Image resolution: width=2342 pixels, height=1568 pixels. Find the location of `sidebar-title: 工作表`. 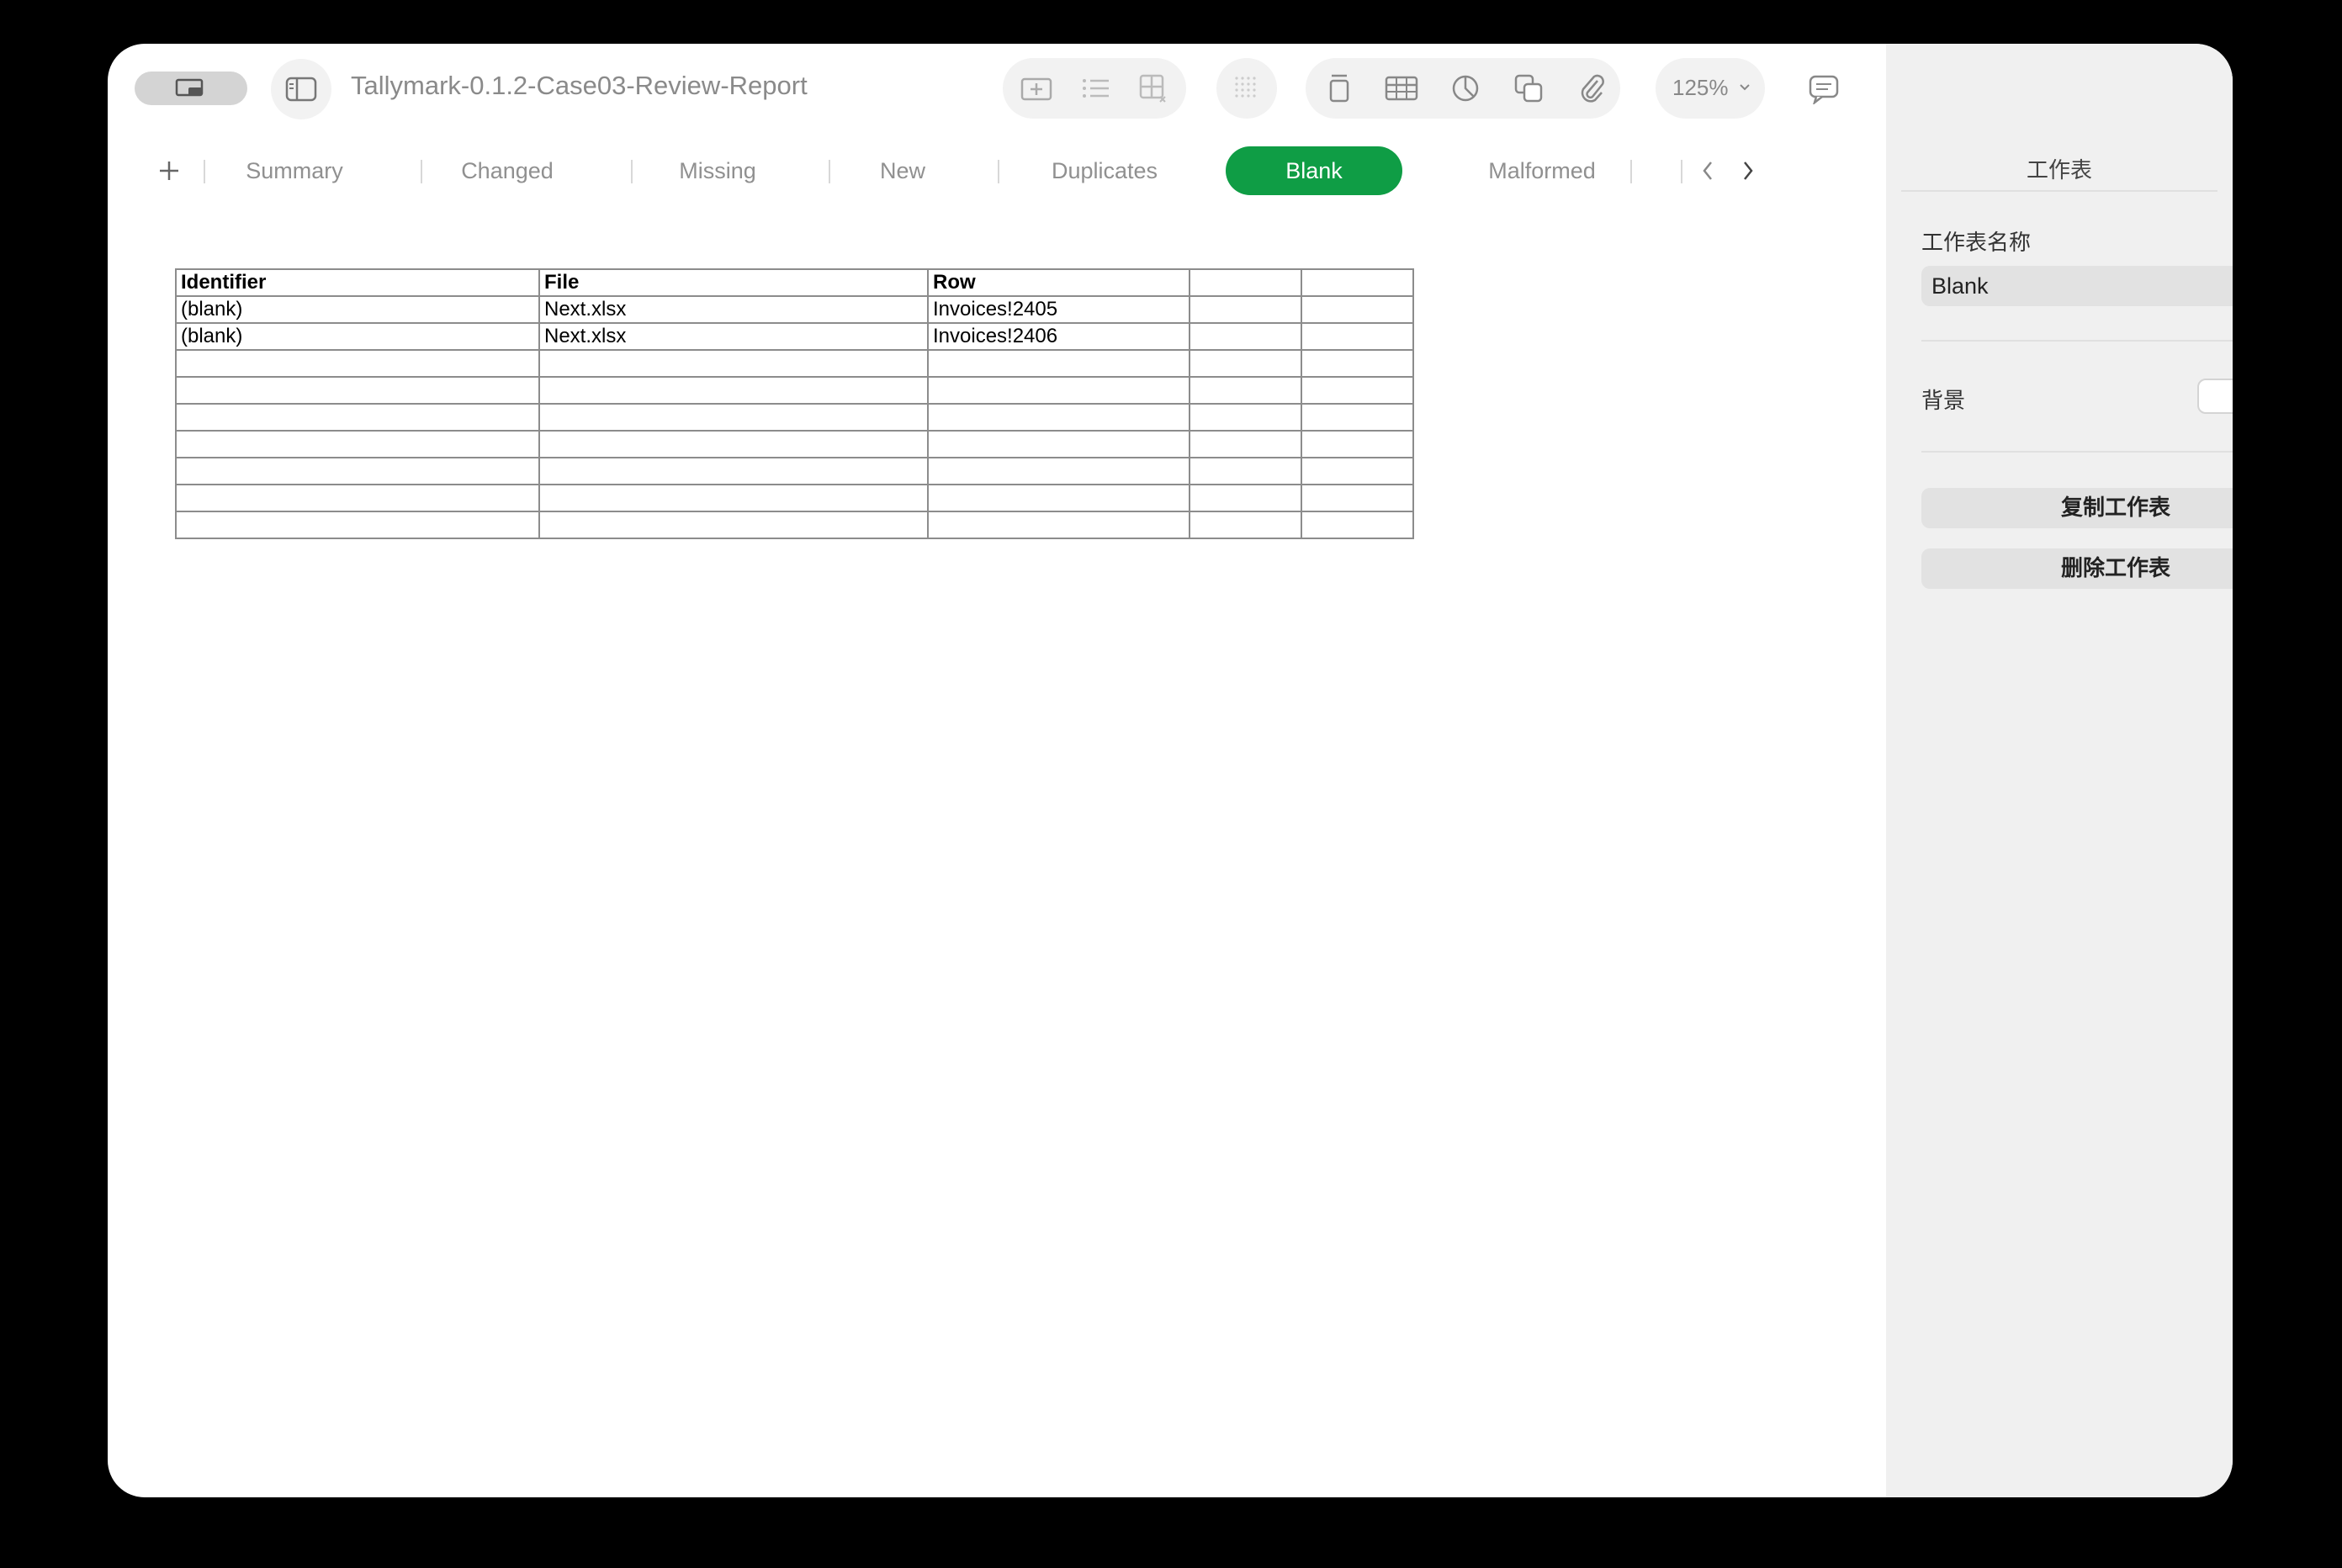

sidebar-title: 工作表 is located at coordinates (2059, 170).